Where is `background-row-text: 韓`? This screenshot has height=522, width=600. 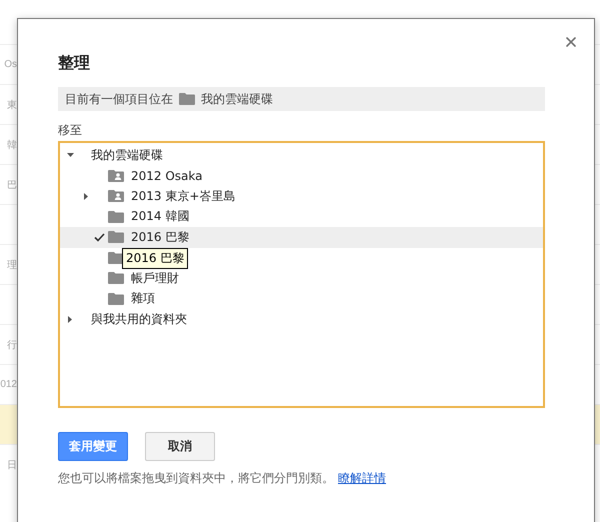 background-row-text: 韓 is located at coordinates (12, 145).